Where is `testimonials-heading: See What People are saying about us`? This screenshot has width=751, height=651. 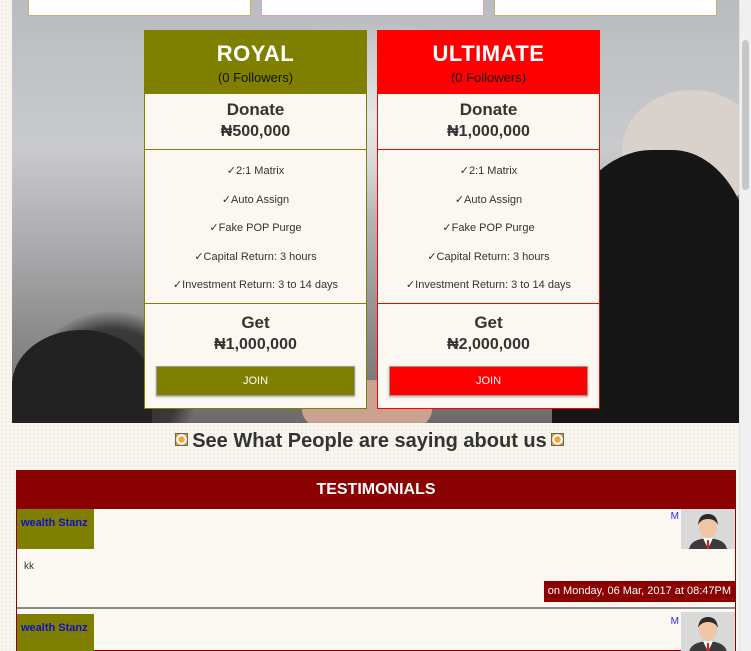 testimonials-heading: See What People are saying about us is located at coordinates (369, 441).